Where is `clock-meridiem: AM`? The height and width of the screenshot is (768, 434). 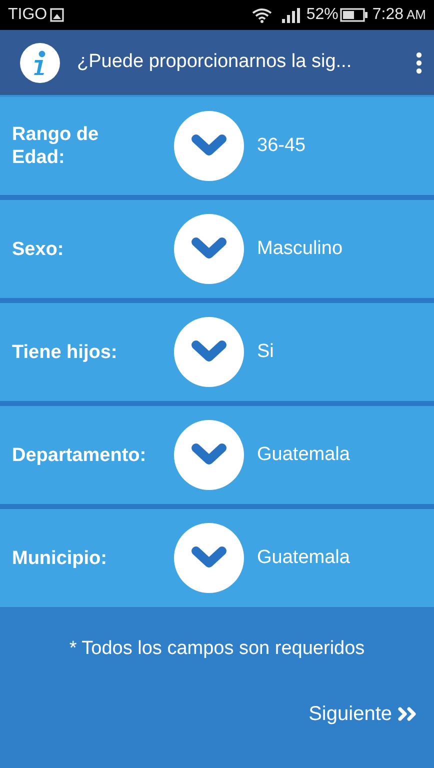 clock-meridiem: AM is located at coordinates (416, 15).